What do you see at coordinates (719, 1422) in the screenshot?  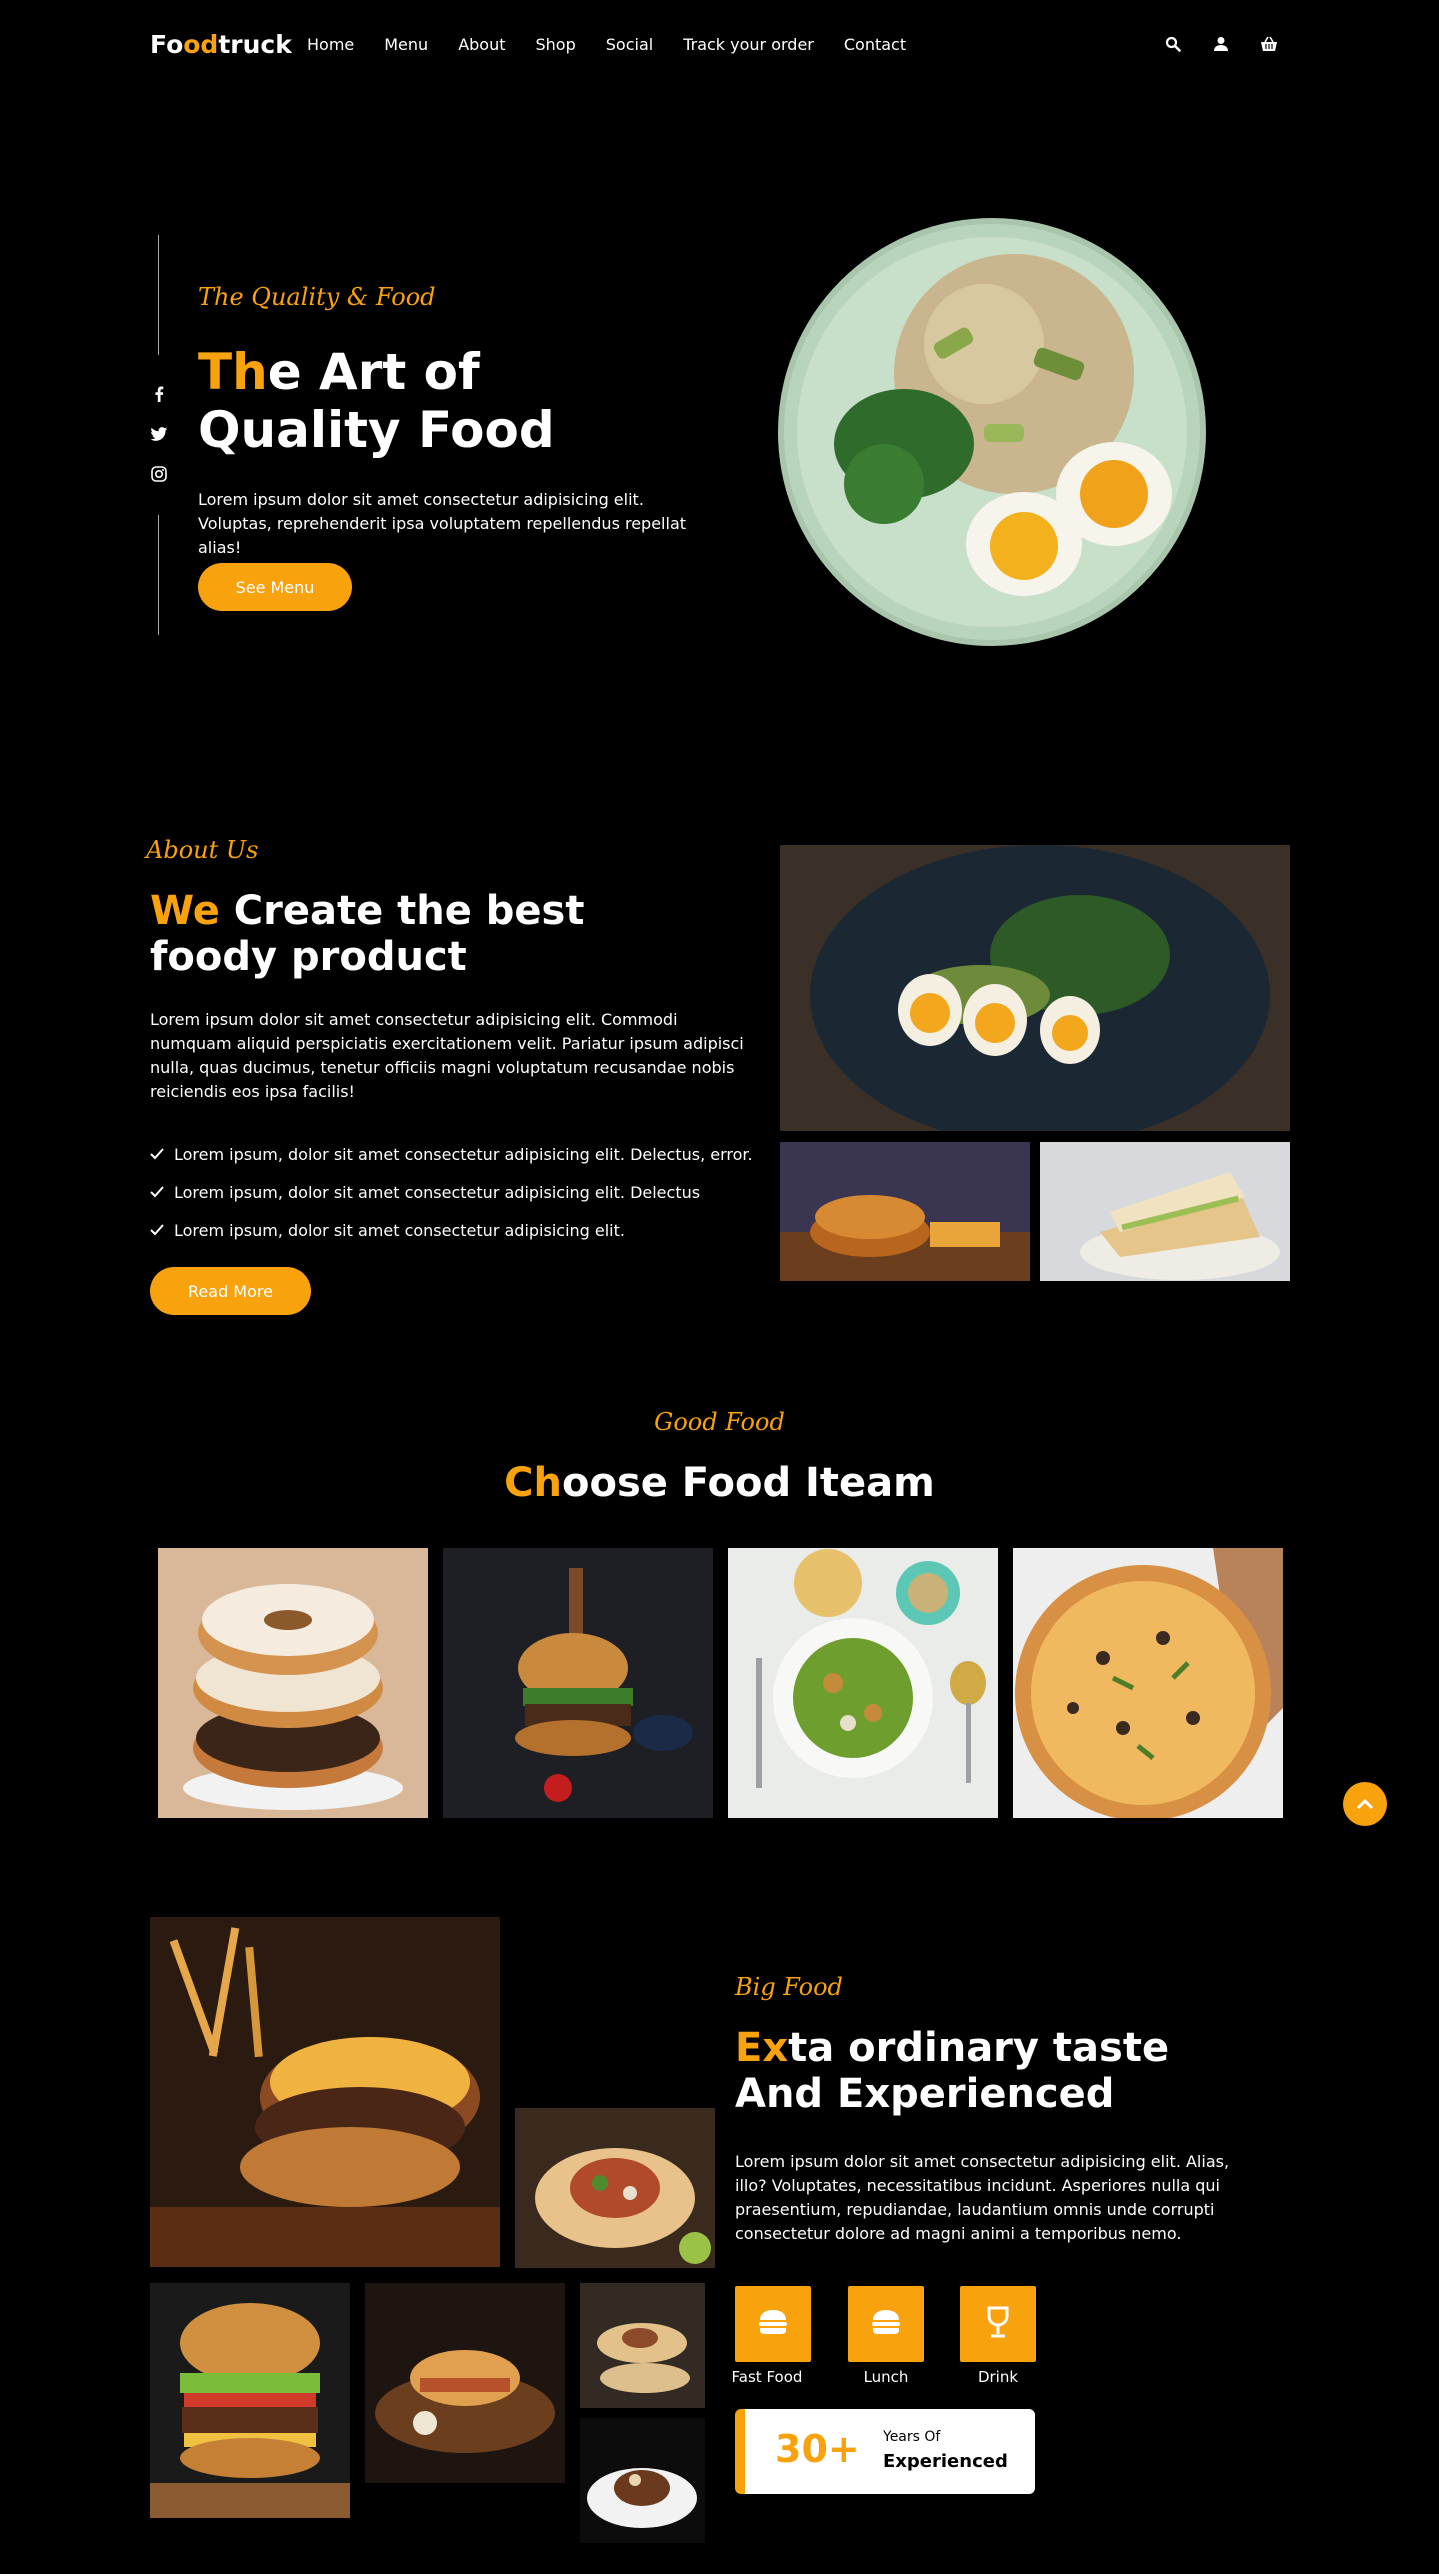 I see `choose-tagline: Good Food` at bounding box center [719, 1422].